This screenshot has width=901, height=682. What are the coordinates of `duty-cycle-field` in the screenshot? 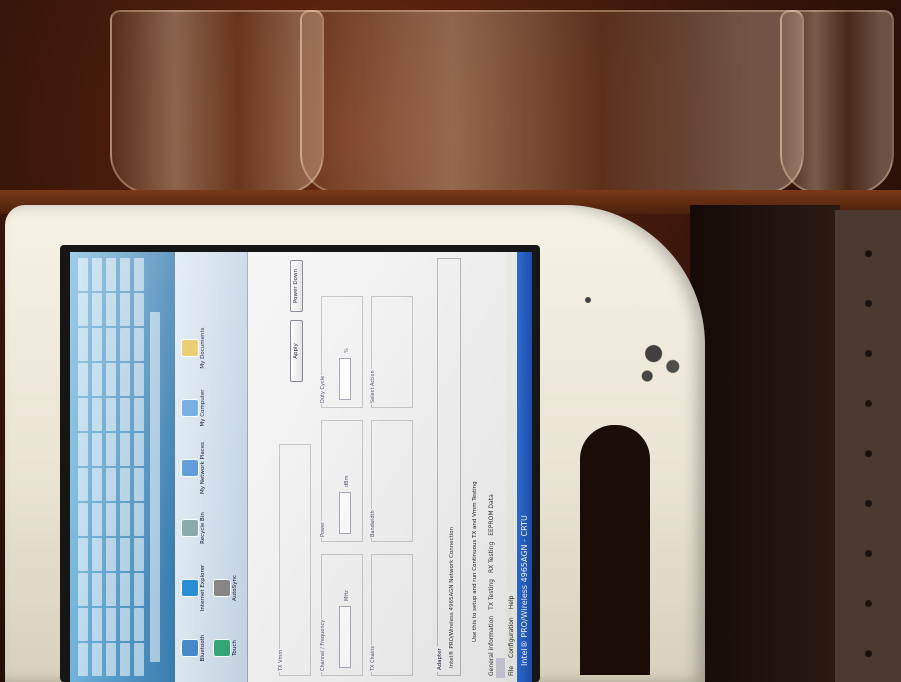 It's located at (345, 379).